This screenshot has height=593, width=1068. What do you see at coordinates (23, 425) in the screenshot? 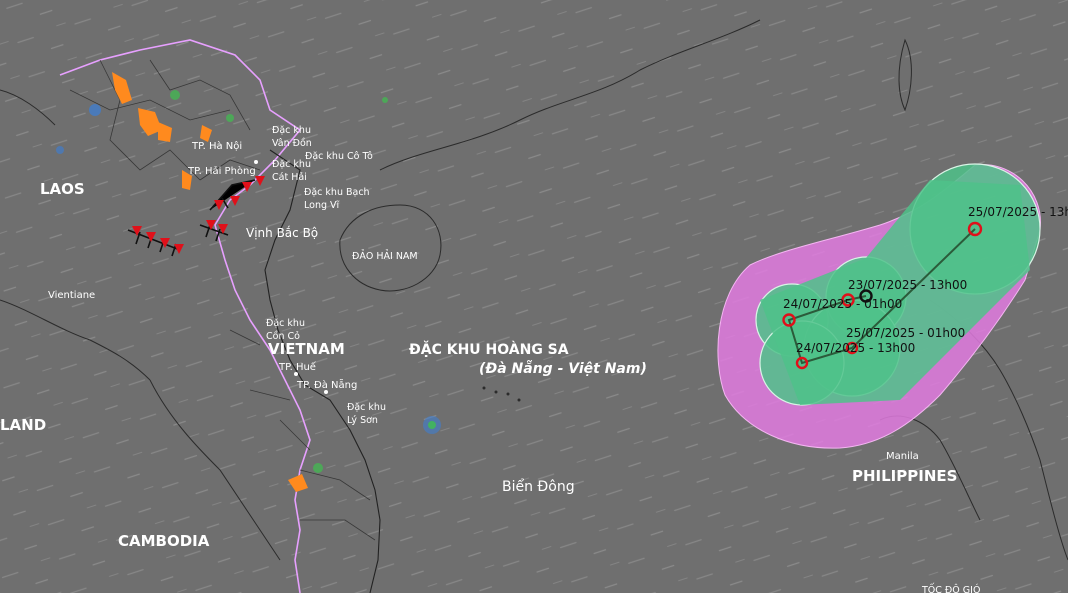
I see `country-thailand: LAND` at bounding box center [23, 425].